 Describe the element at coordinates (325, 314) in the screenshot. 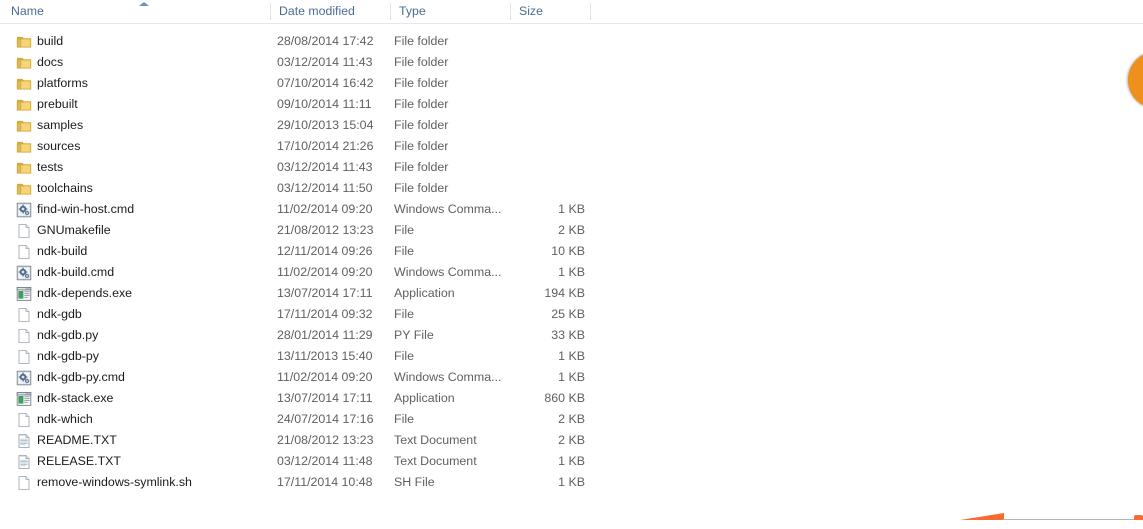

I see `file-date-modified-cell: 17/11/2014 09:32` at that location.